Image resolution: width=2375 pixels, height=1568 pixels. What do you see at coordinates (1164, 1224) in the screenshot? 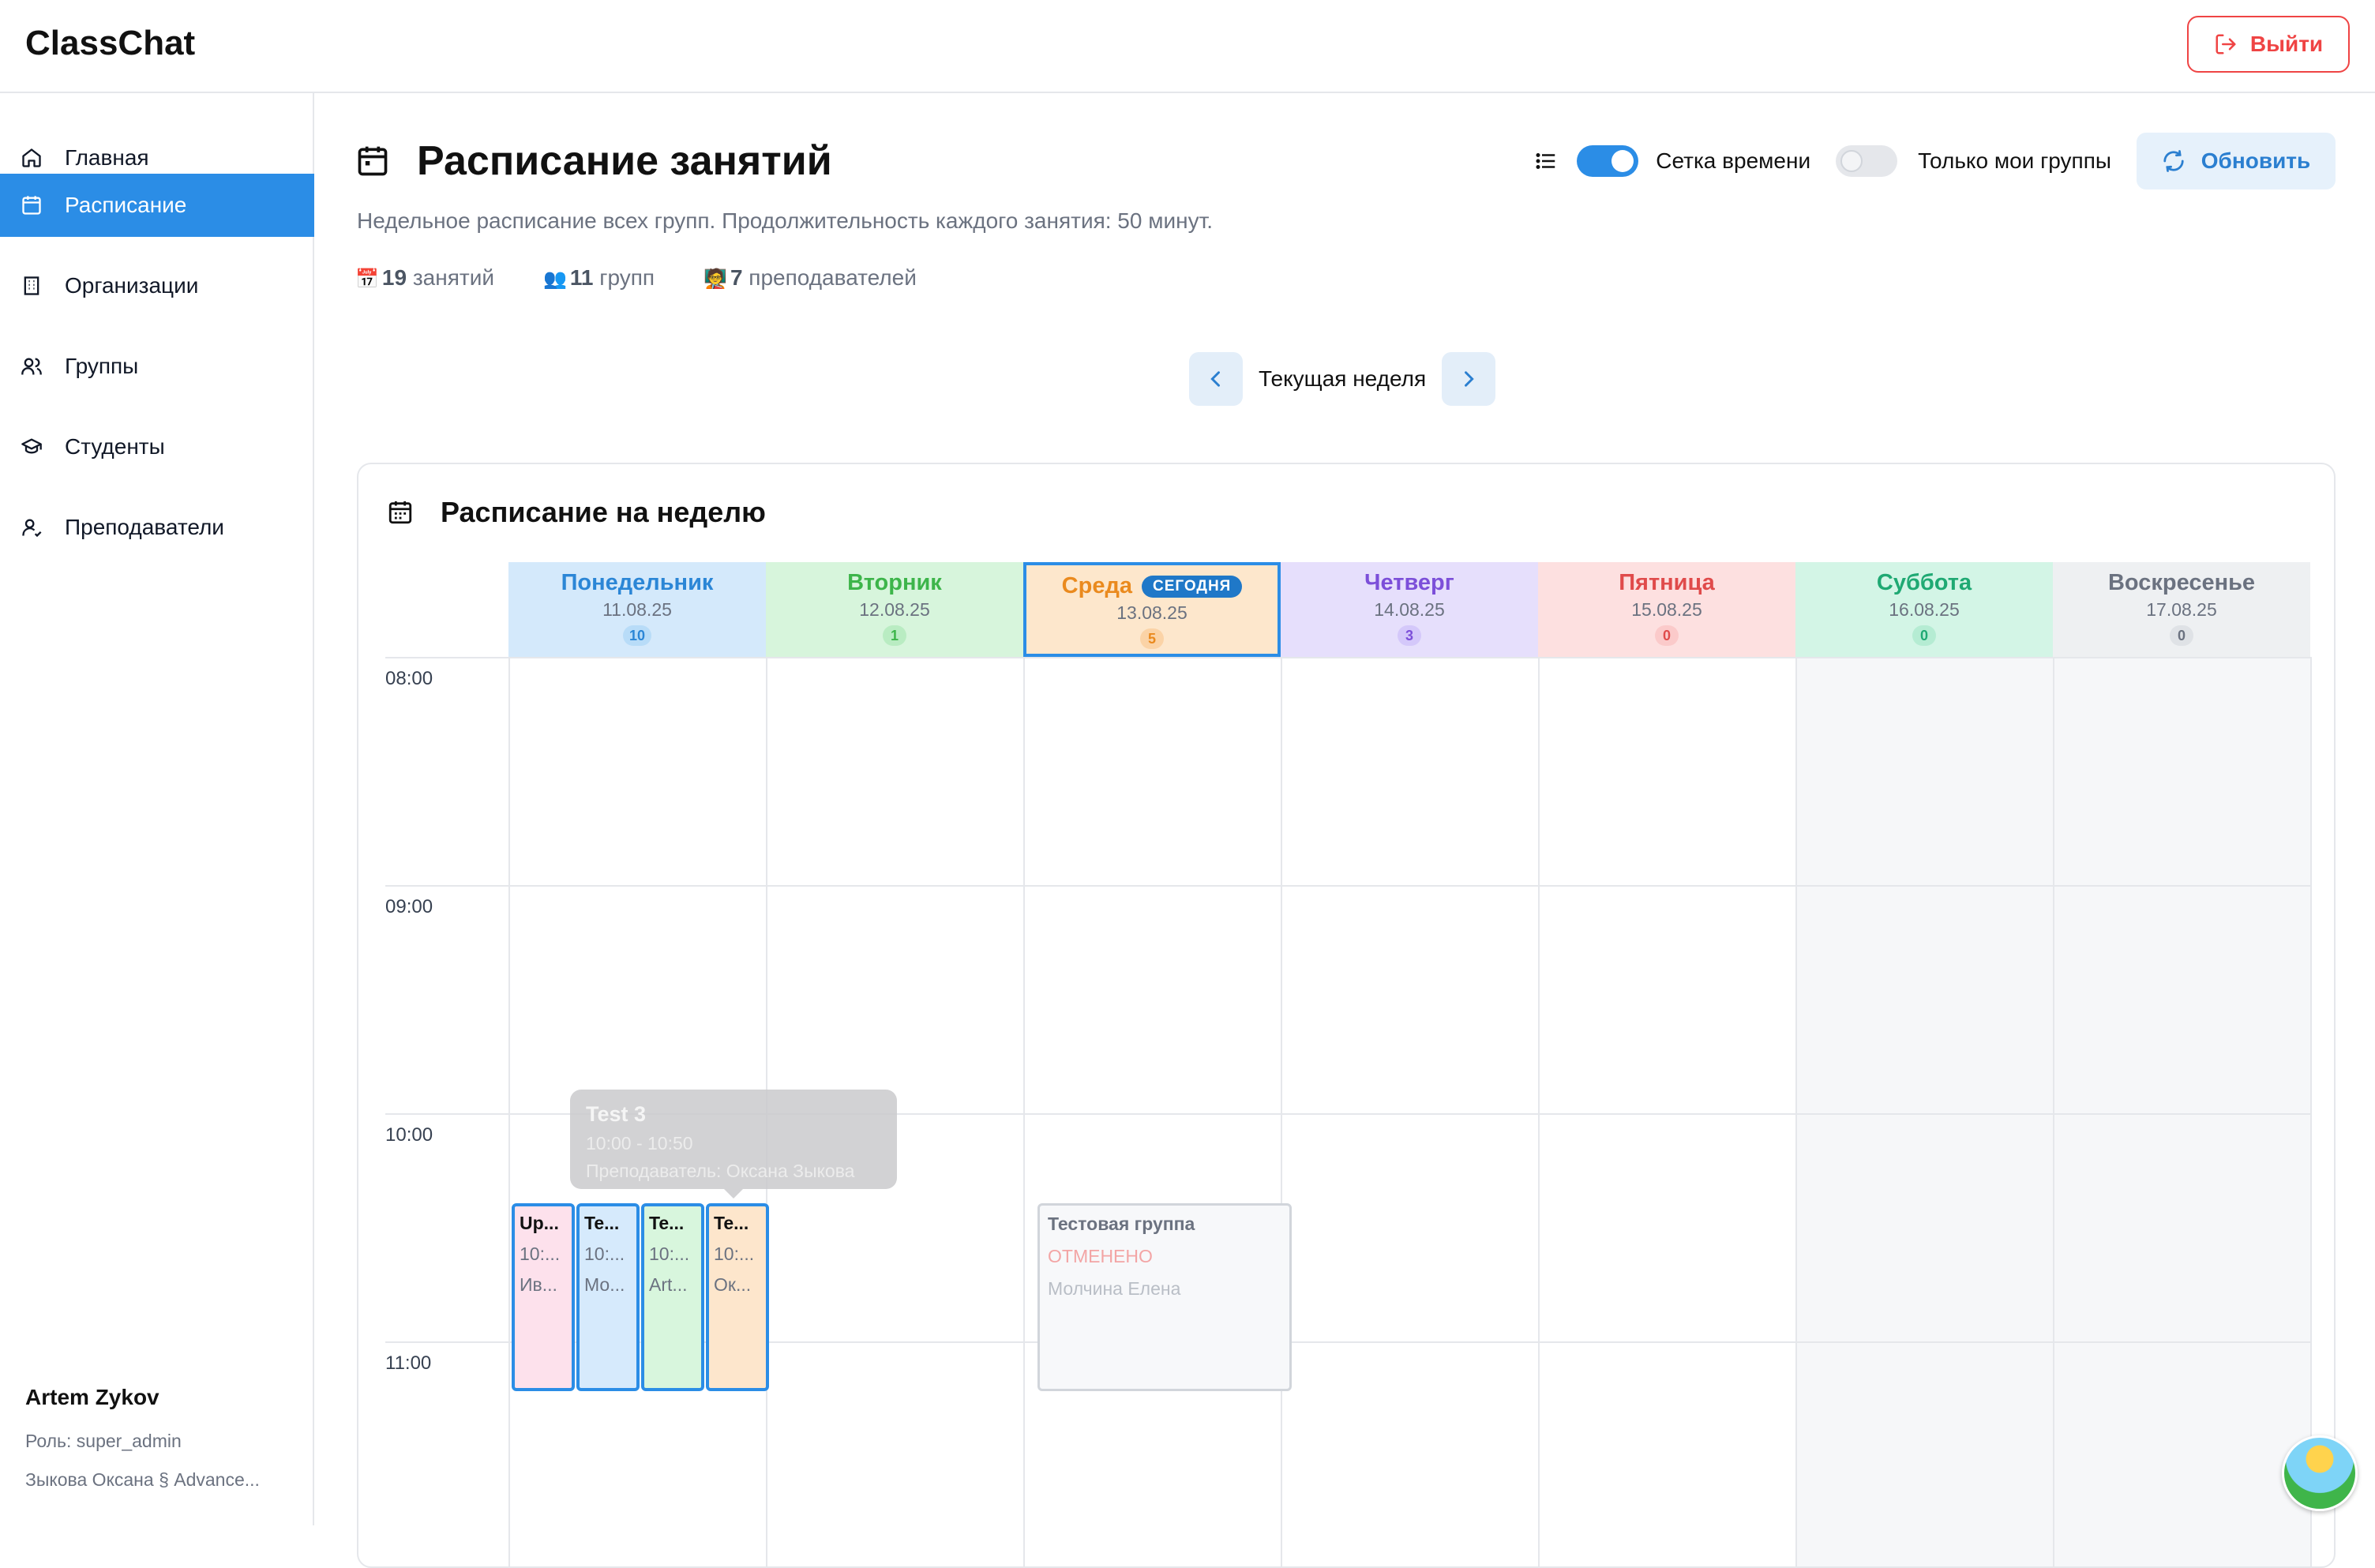
I see `lesson-title: Тестовая группа` at bounding box center [1164, 1224].